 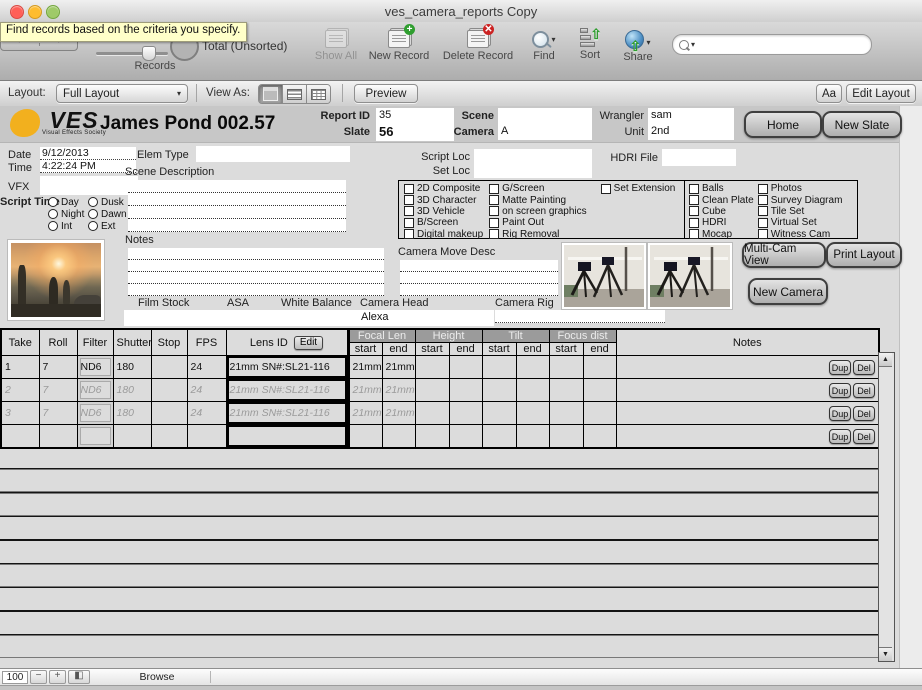 I want to click on checkbox-item-virtual-set: Virtual Set, so click(x=800, y=222).